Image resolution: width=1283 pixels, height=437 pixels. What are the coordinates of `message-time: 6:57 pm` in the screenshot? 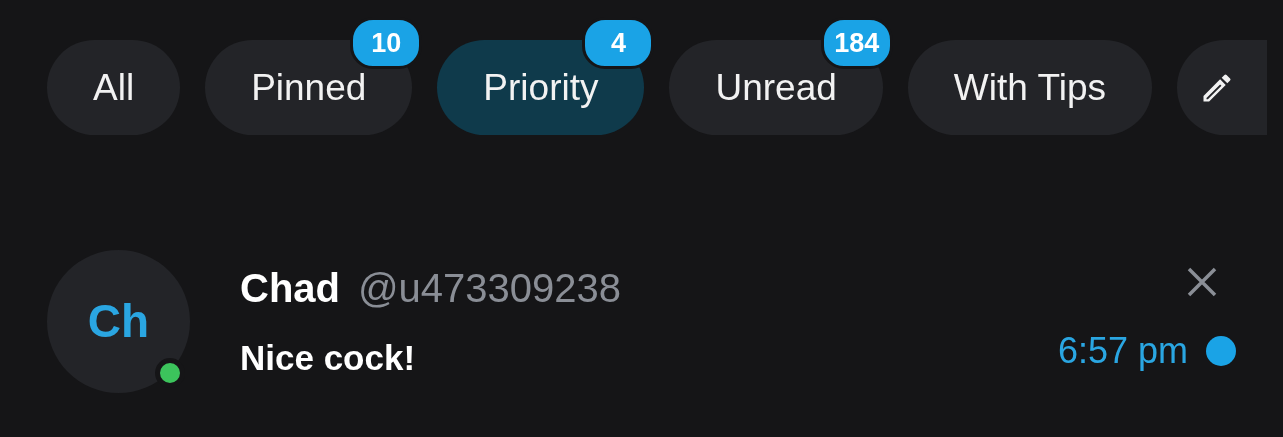 It's located at (1122, 350).